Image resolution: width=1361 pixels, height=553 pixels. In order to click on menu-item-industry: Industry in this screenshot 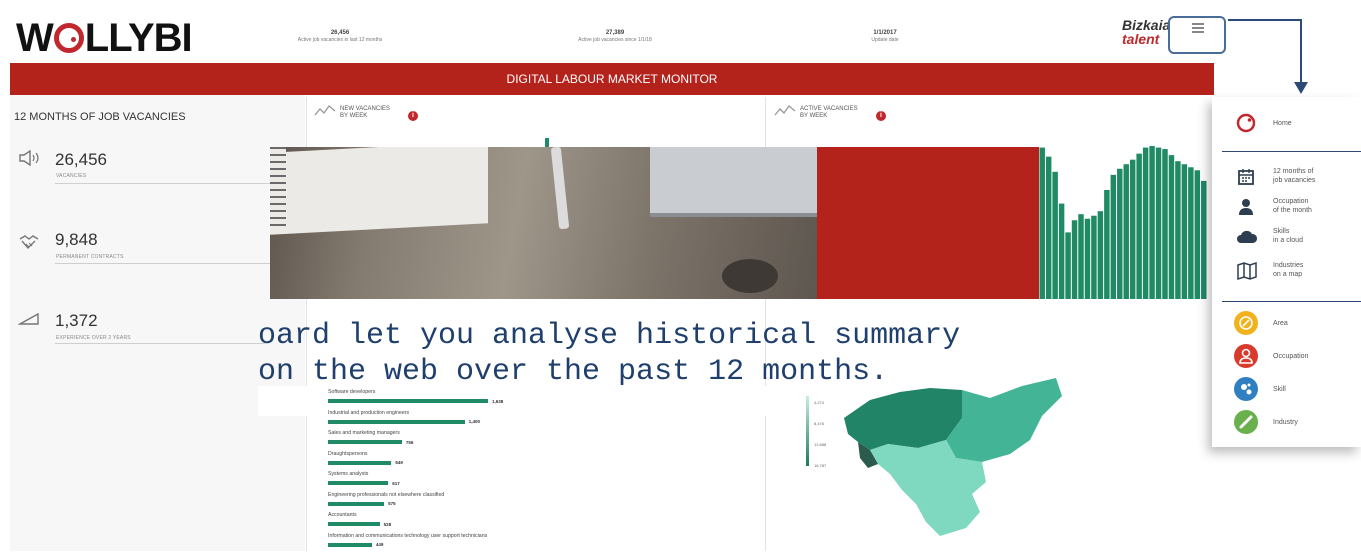, I will do `click(1286, 422)`.